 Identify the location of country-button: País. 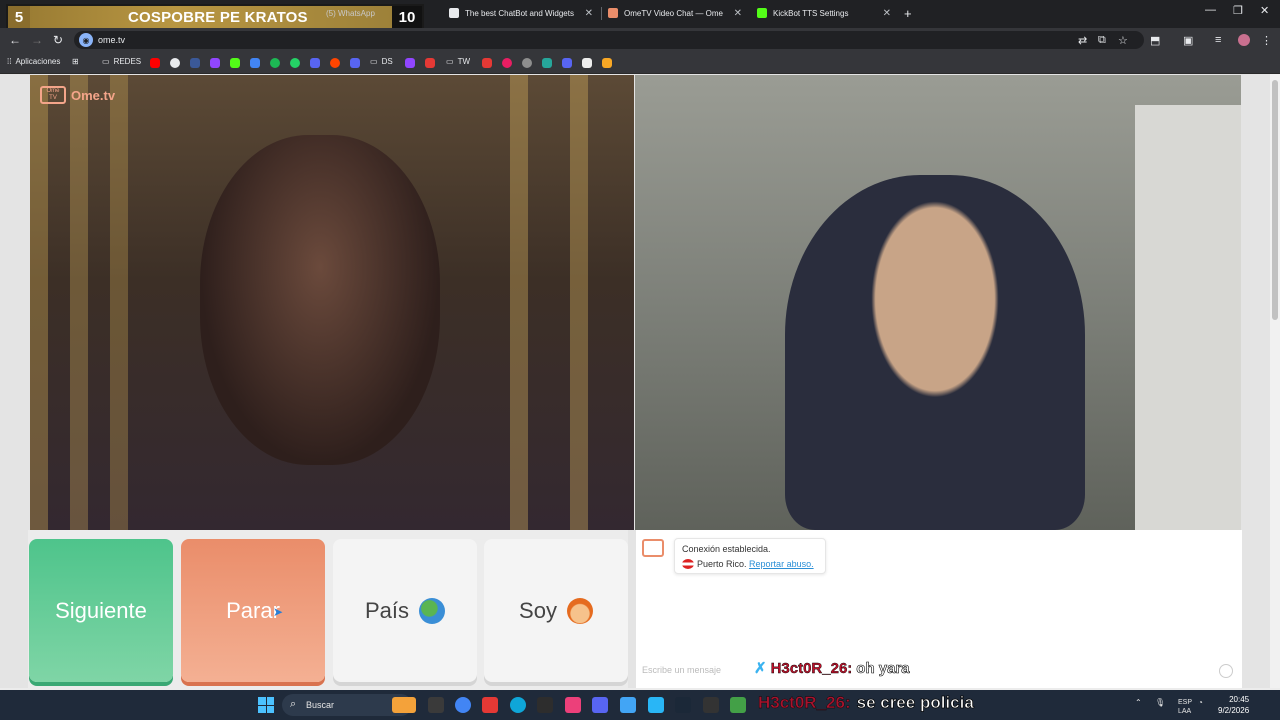
(405, 610).